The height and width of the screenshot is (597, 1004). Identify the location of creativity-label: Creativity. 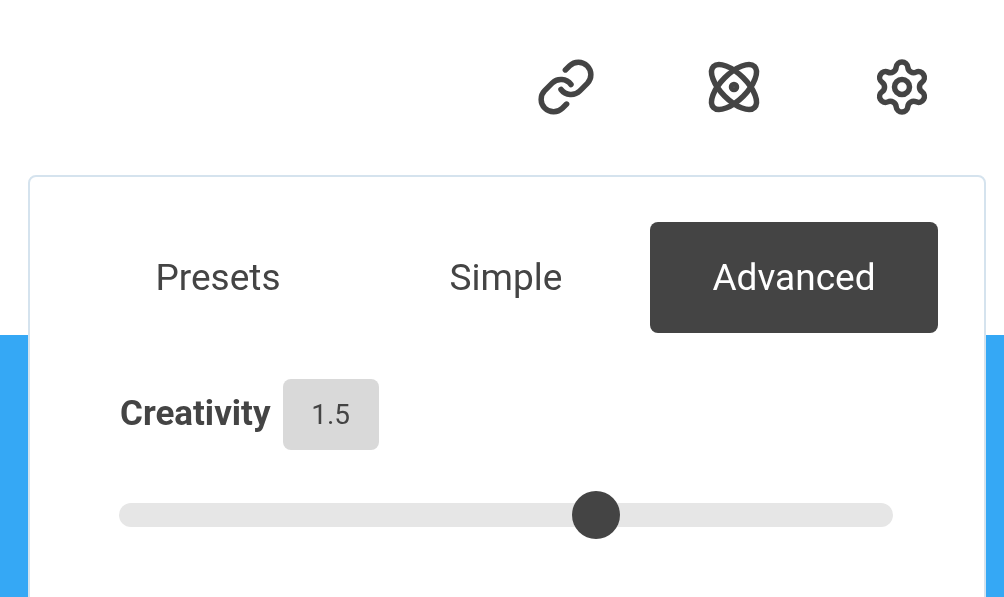
(195, 414).